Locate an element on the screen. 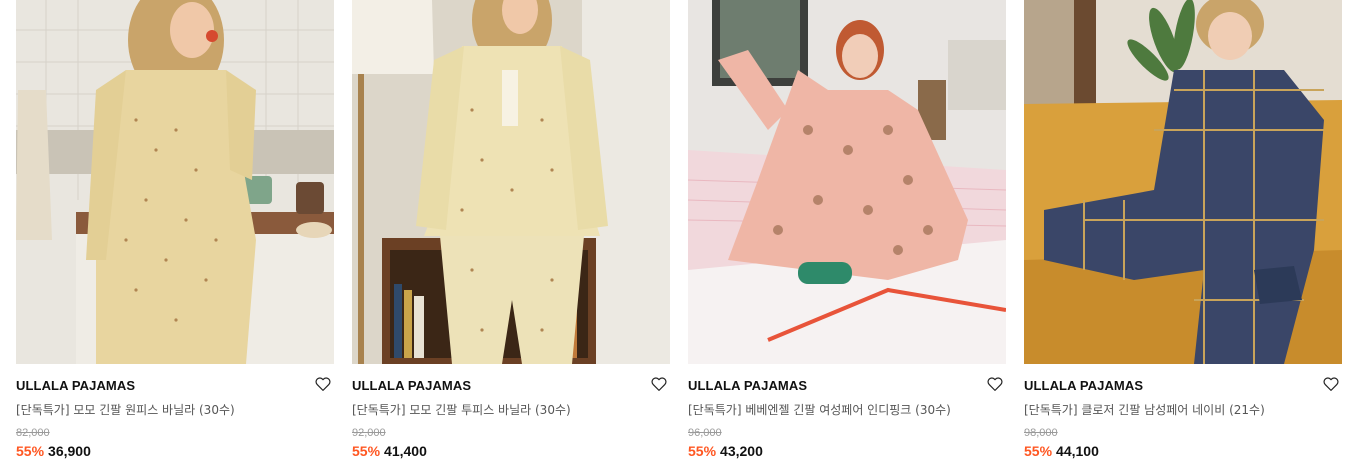  sale-price: 36,900 is located at coordinates (69, 451).